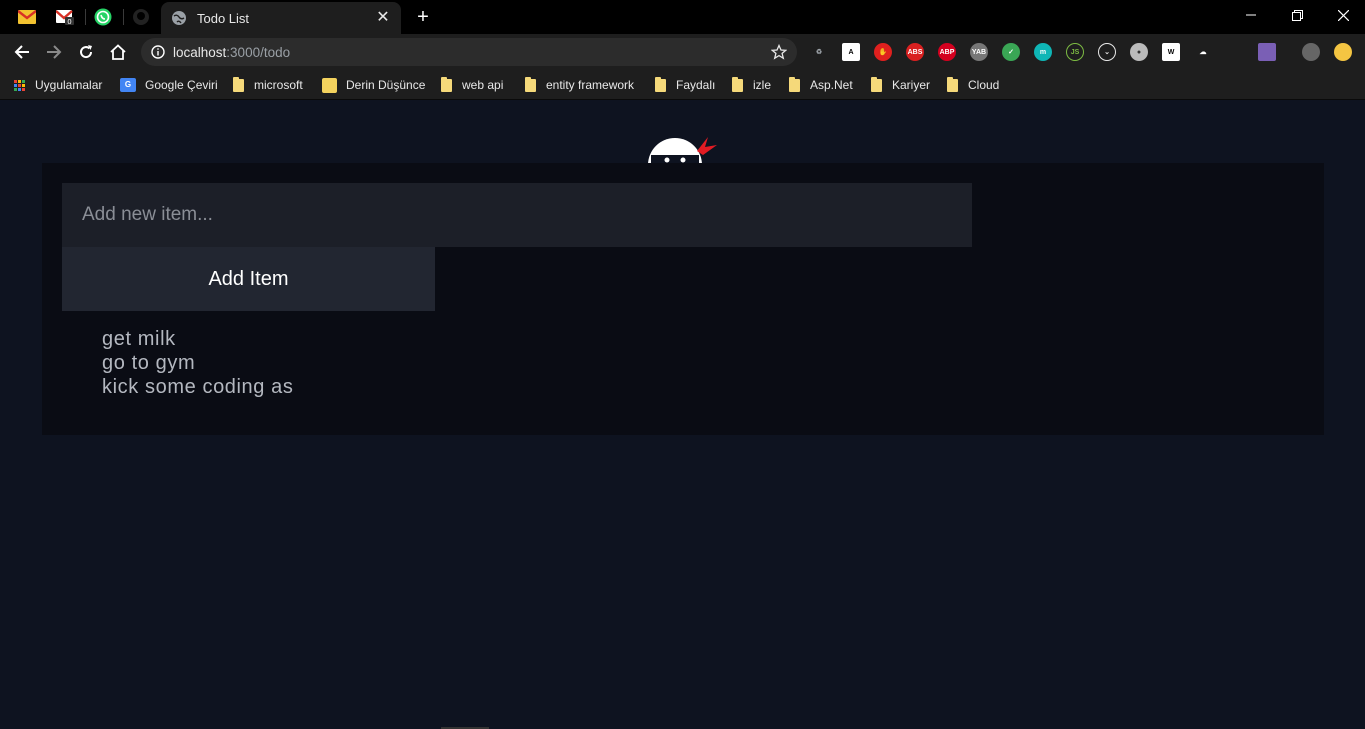 This screenshot has width=1365, height=729. I want to click on bookmark-microsoft: microsoft, so click(268, 85).